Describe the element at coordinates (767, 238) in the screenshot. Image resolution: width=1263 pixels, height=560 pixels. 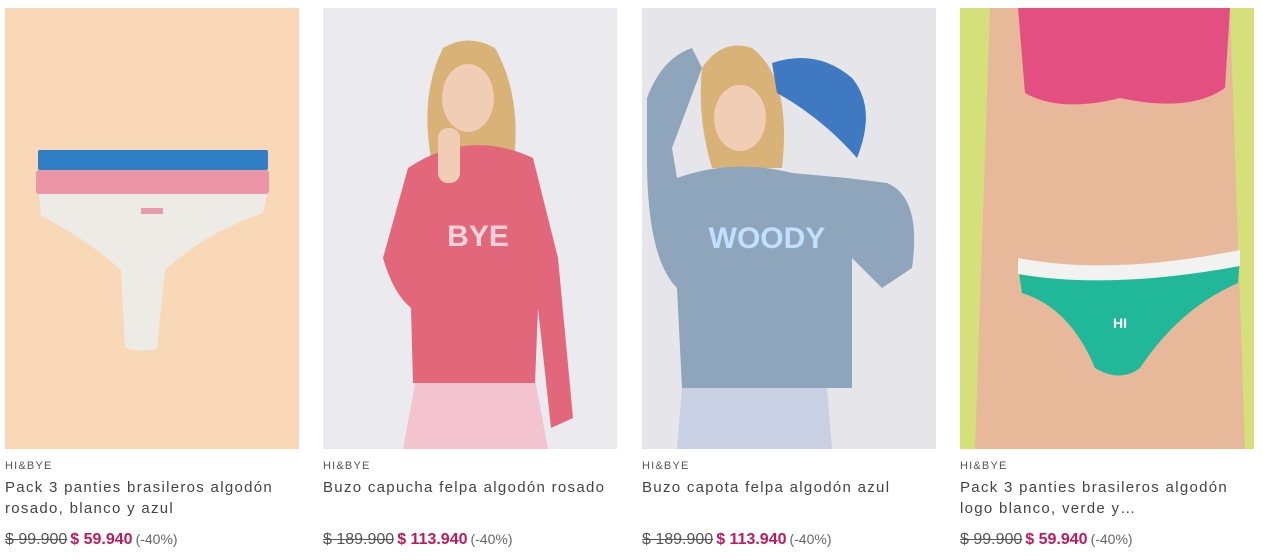
I see `svg-text: WOODY` at that location.